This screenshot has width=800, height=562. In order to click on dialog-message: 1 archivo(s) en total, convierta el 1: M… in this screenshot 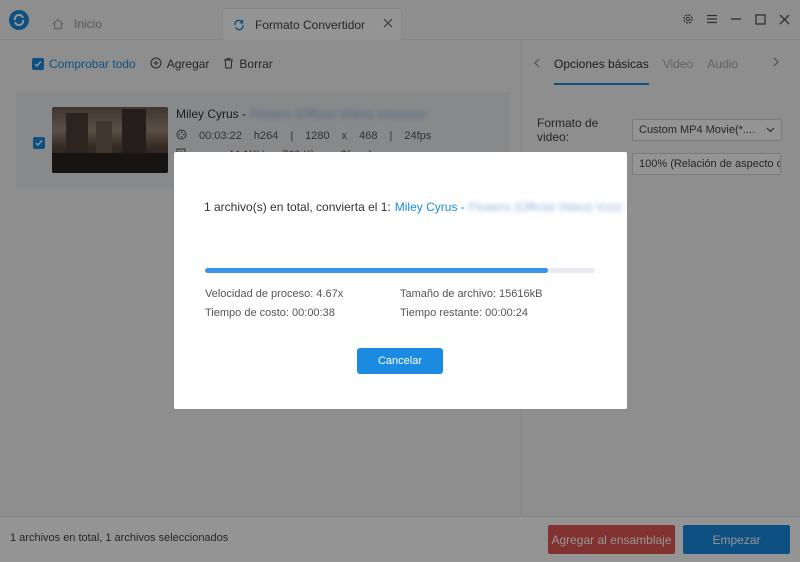, I will do `click(420, 207)`.